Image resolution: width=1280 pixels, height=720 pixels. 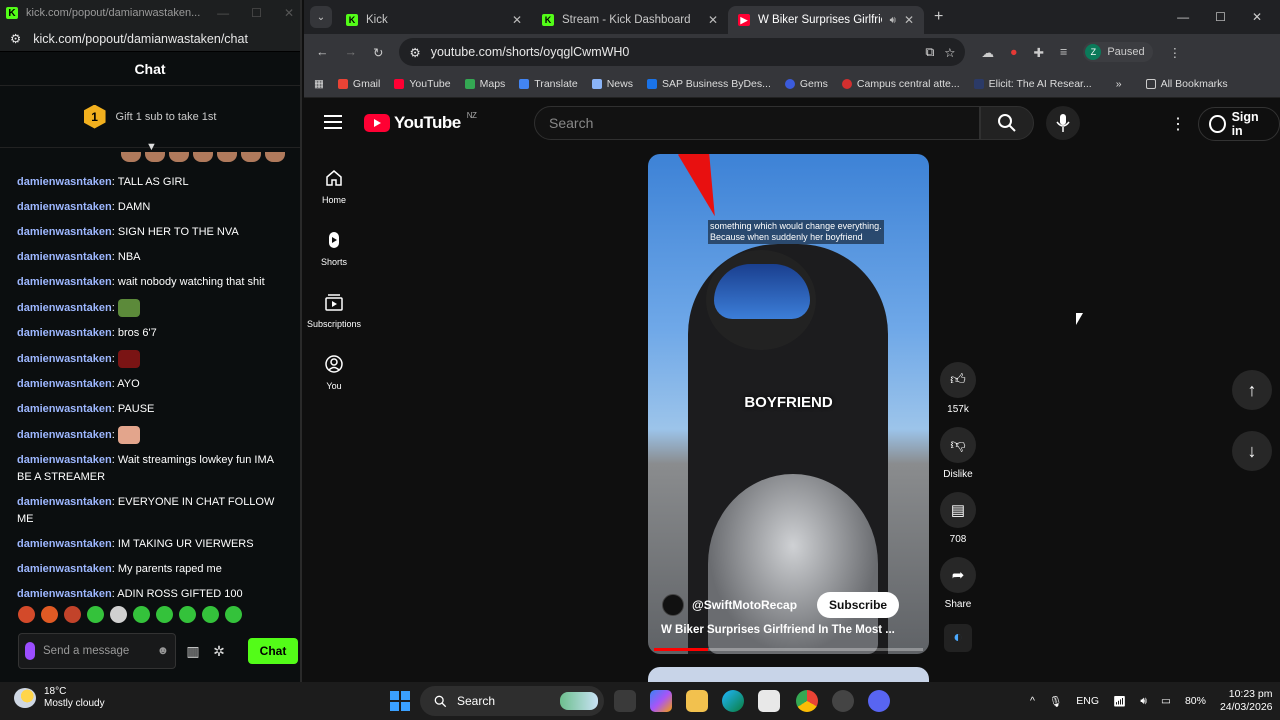 What do you see at coordinates (958, 510) in the screenshot?
I see `comment-icon: ▤` at bounding box center [958, 510].